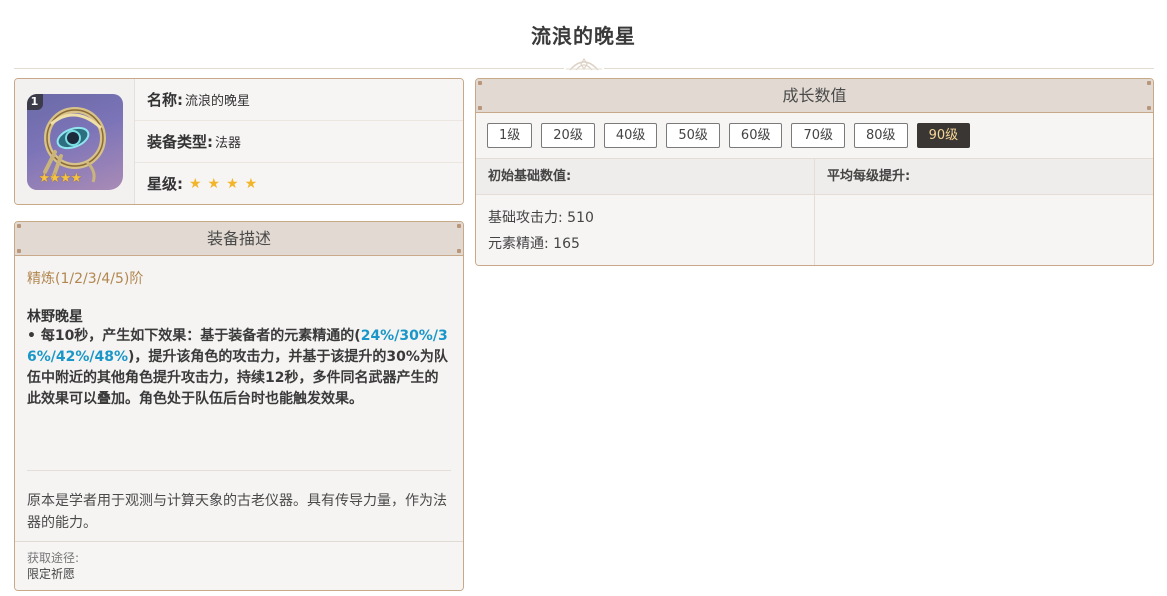  Describe the element at coordinates (60, 178) in the screenshot. I see `portrait-rarity-stars: ★★★★` at that location.